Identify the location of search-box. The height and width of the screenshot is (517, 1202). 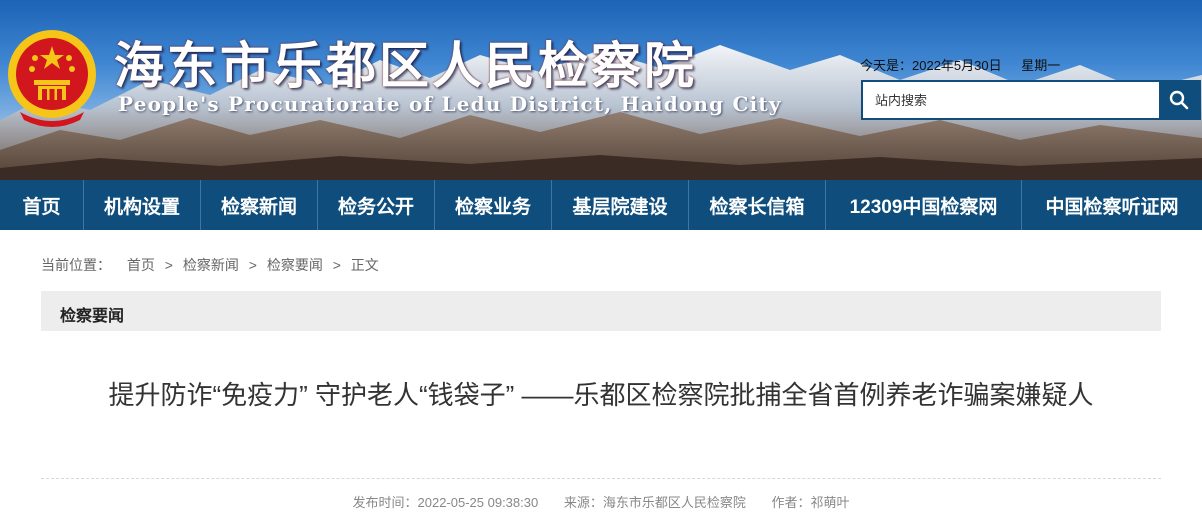
(1031, 100).